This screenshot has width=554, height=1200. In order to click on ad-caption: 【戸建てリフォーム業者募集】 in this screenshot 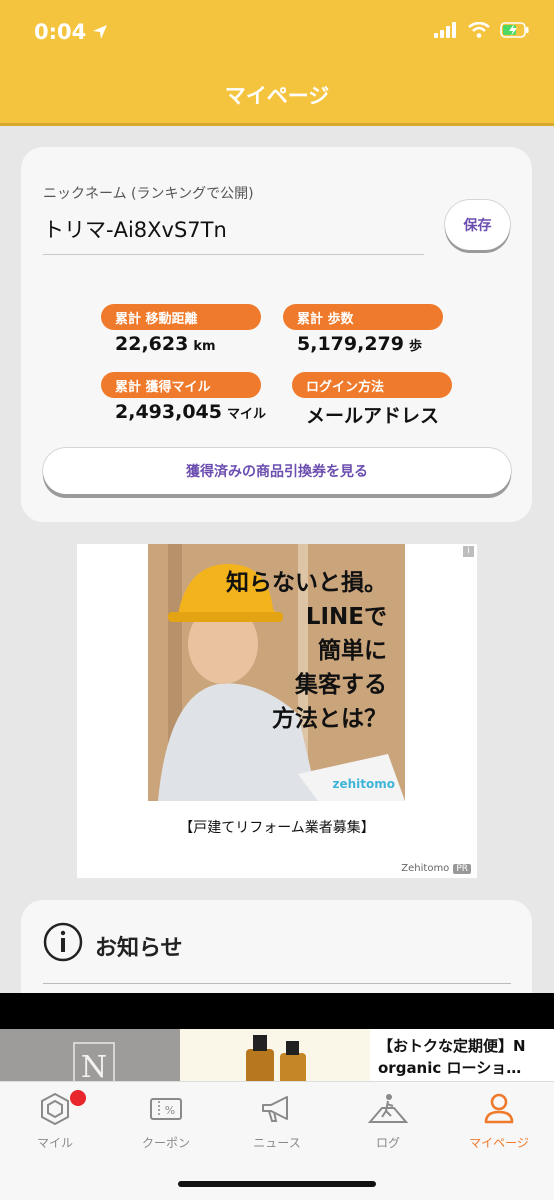, I will do `click(277, 827)`.